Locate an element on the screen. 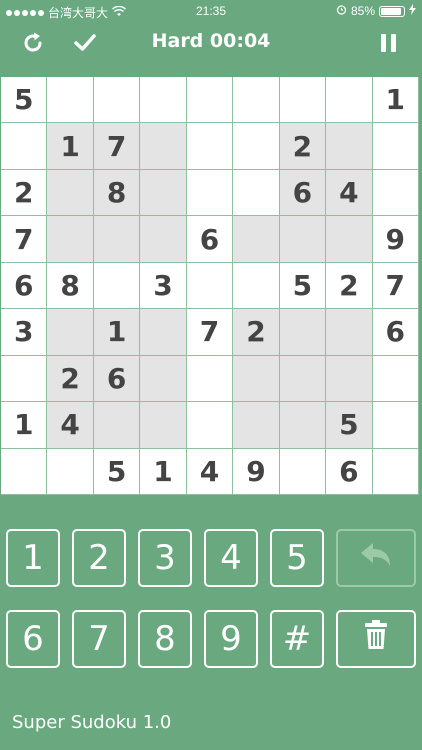 This screenshot has height=750, width=422. board-cell-r6c4 is located at coordinates (163, 332).